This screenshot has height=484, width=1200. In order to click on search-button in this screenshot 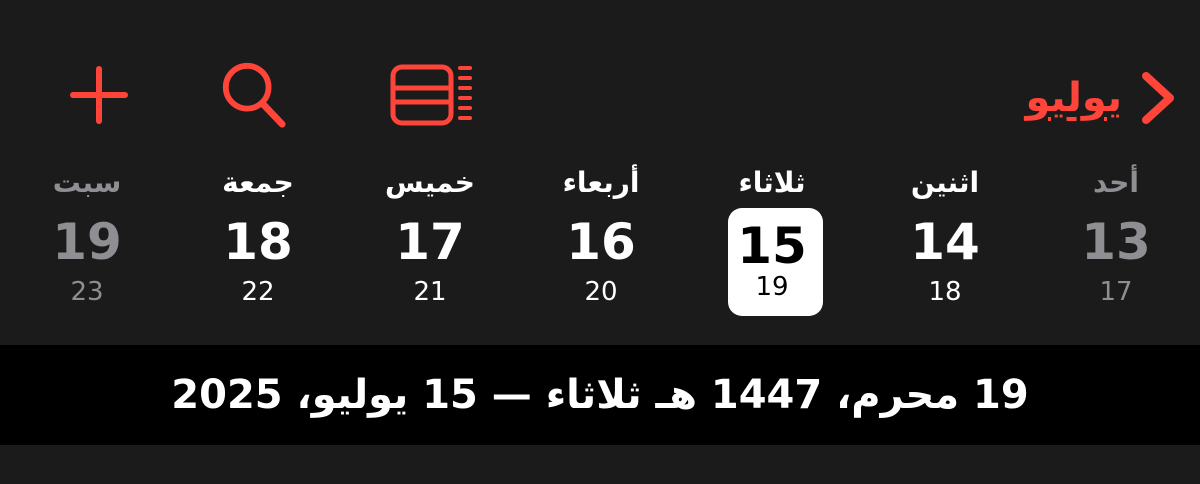, I will do `click(253, 95)`.